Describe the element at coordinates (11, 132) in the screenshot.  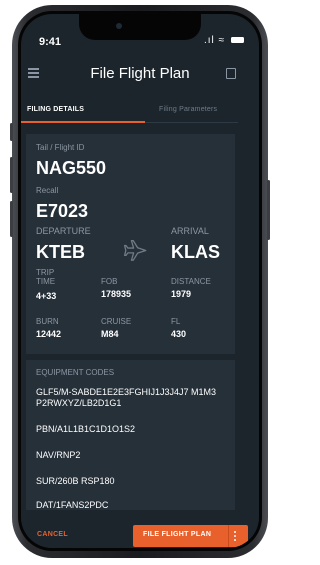
I see `mute-switch` at that location.